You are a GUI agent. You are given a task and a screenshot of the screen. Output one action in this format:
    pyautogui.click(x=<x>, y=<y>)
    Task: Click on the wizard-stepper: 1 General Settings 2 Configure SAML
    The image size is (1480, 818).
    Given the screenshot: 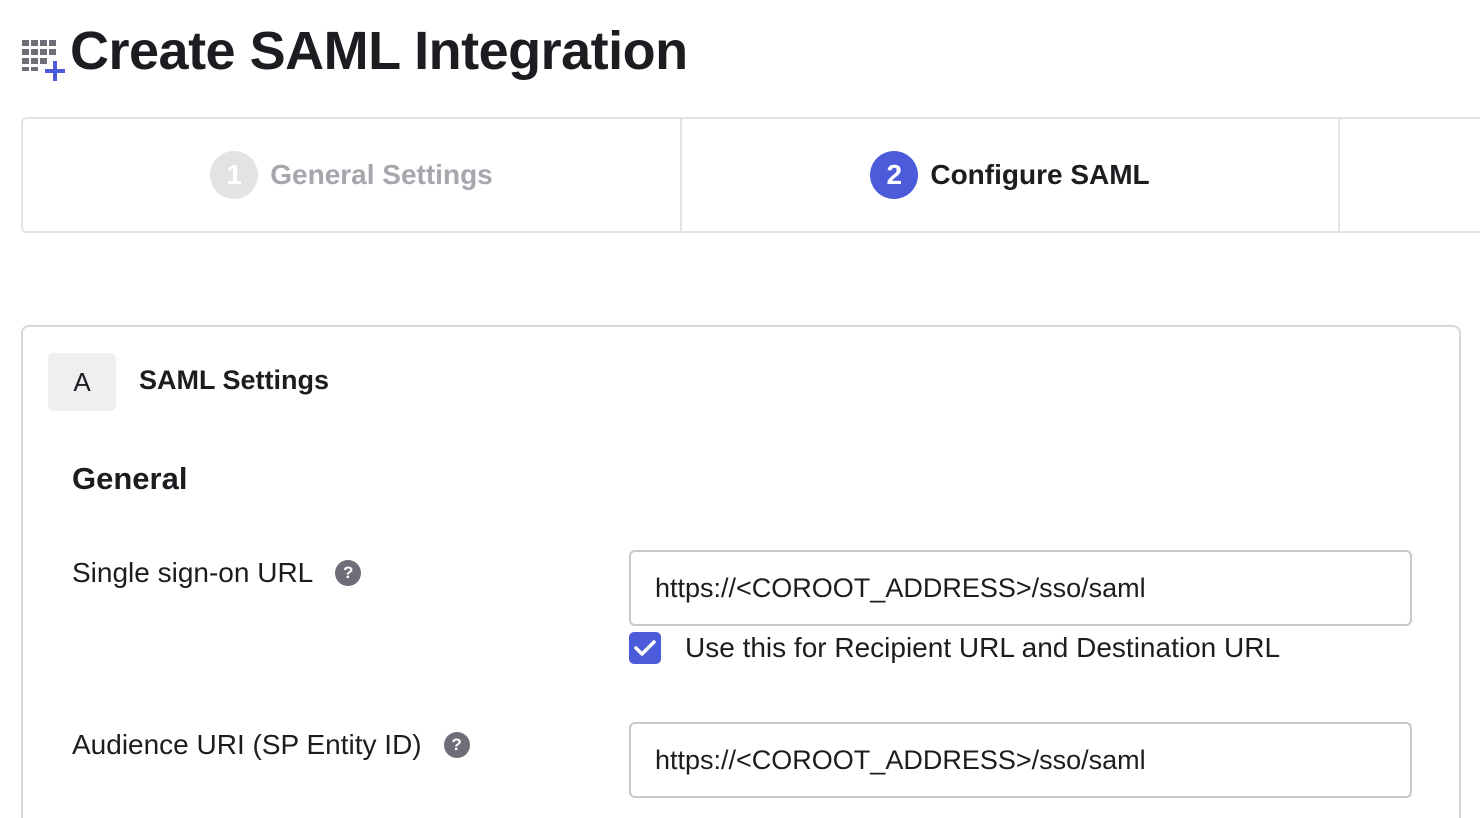 What is the action you would take?
    pyautogui.click(x=750, y=175)
    